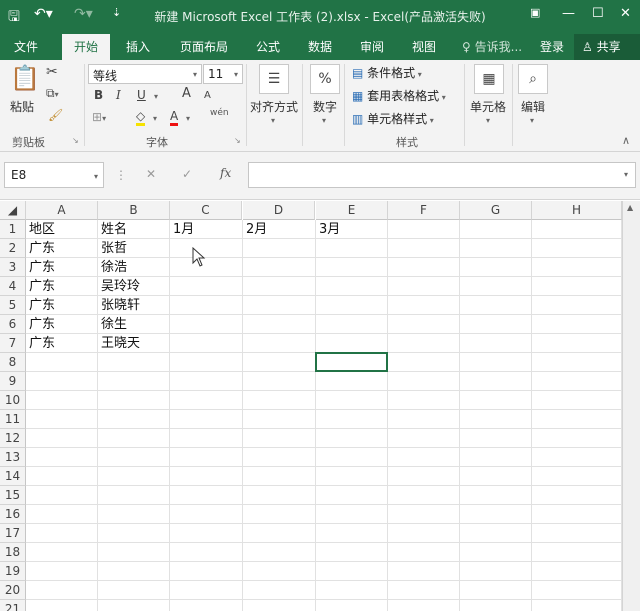 The image size is (640, 611). I want to click on cell-A3: 广东, so click(62, 267).